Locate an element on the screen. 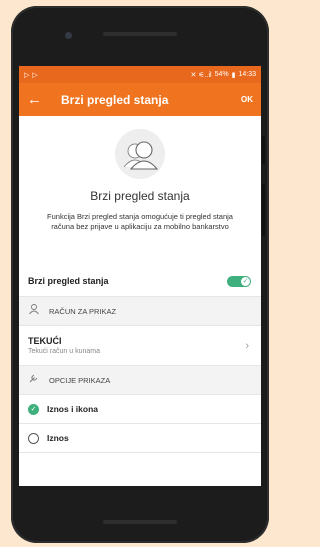 This screenshot has height=547, width=320. battery-icon: ▮ is located at coordinates (233, 75).